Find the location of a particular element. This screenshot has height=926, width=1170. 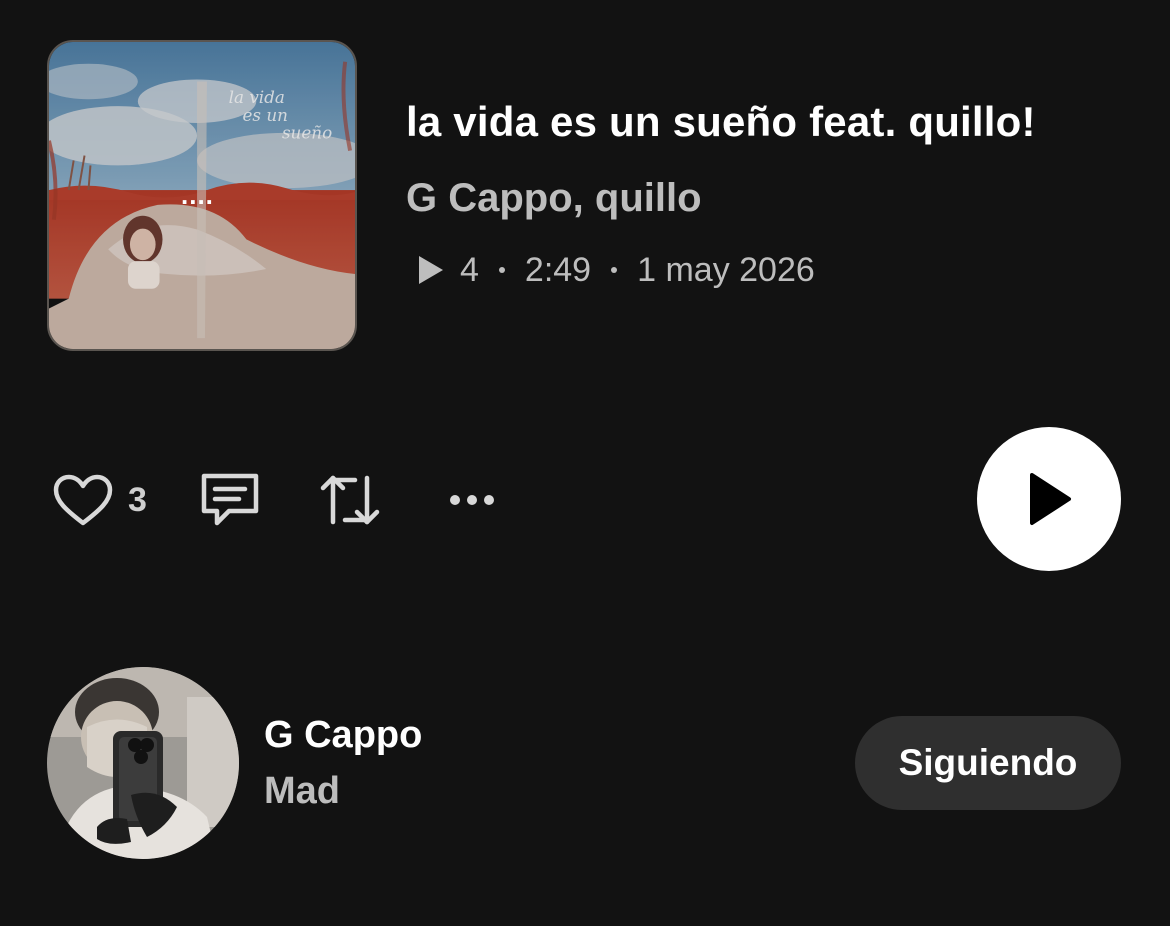

play-icon is located at coordinates (1050, 499).